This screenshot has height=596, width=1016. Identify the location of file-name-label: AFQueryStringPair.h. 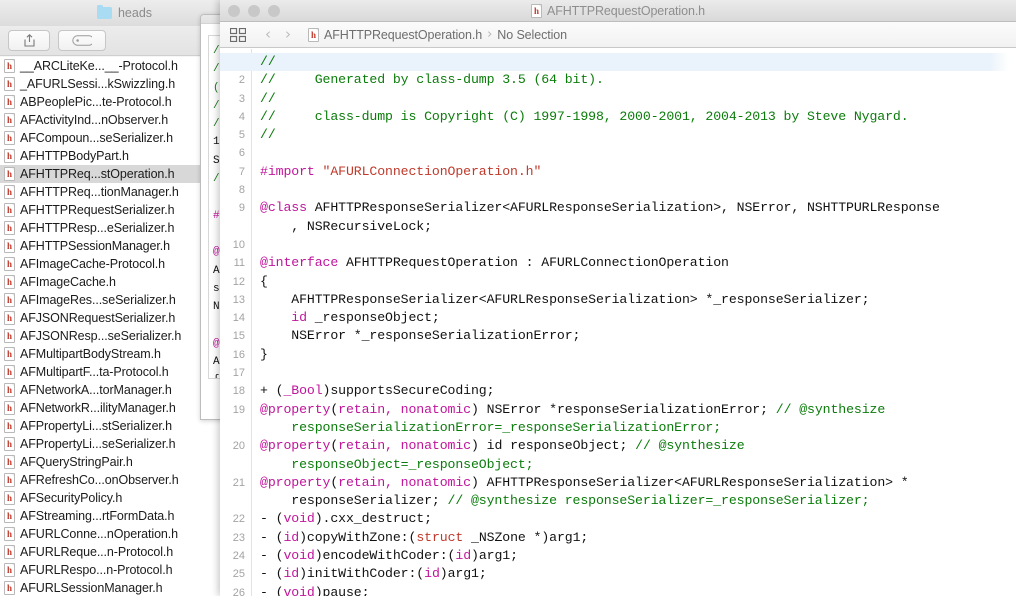
(76, 462).